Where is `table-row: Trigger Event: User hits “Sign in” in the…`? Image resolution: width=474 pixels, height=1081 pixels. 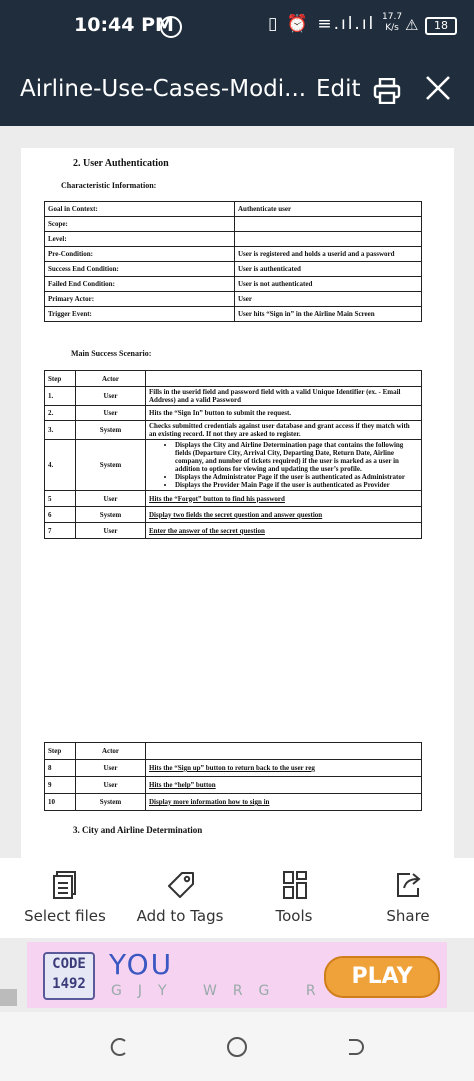
table-row: Trigger Event: User hits “Sign in” in the… is located at coordinates (233, 314).